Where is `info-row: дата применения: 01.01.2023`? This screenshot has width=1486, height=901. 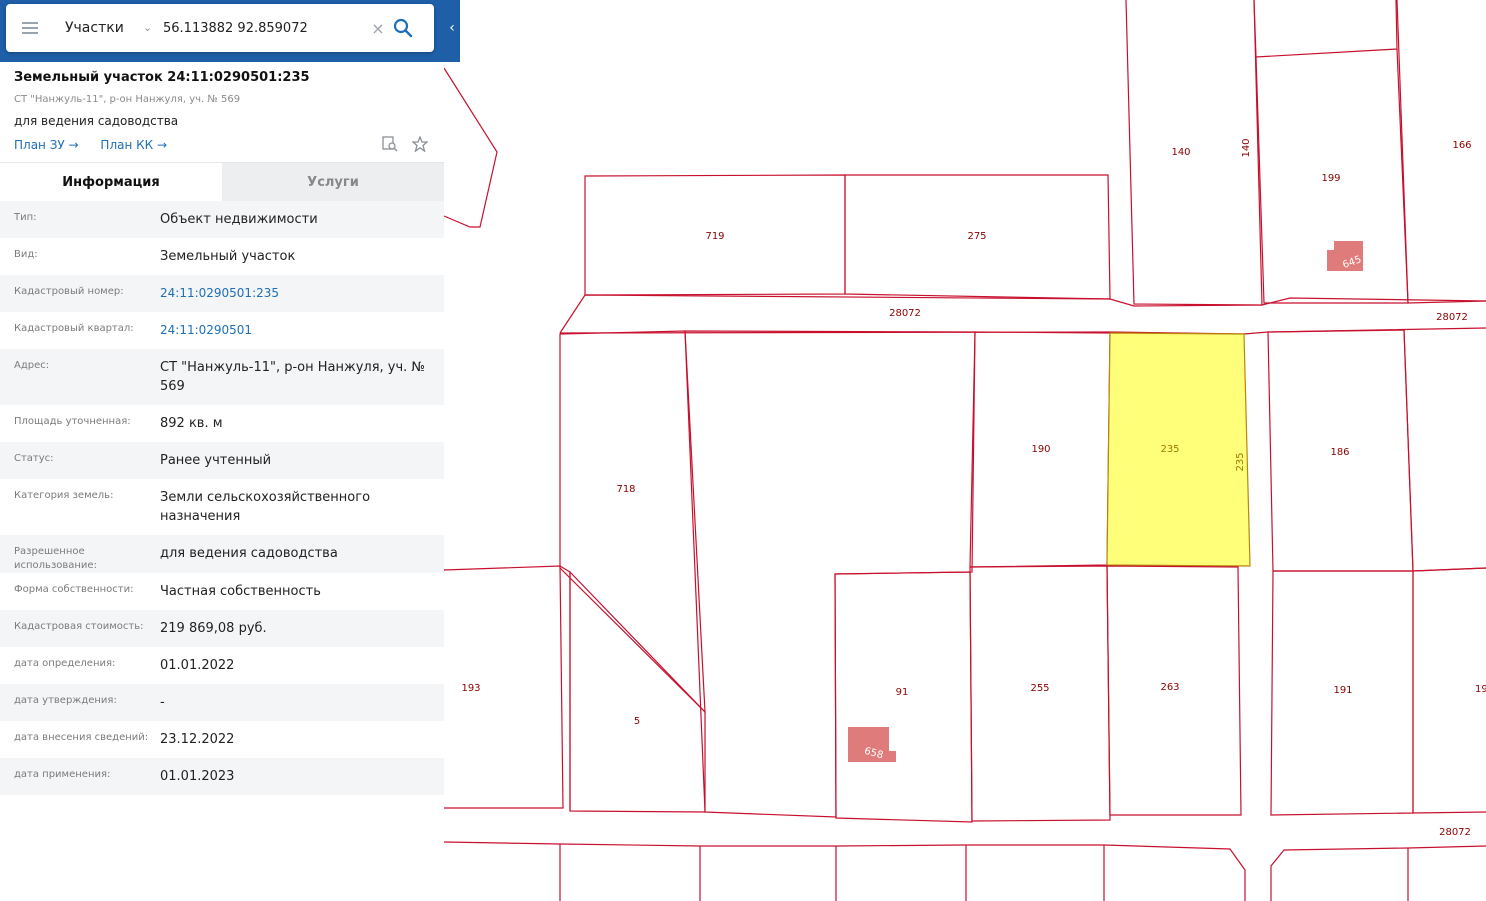
info-row: дата применения: 01.01.2023 is located at coordinates (222, 776).